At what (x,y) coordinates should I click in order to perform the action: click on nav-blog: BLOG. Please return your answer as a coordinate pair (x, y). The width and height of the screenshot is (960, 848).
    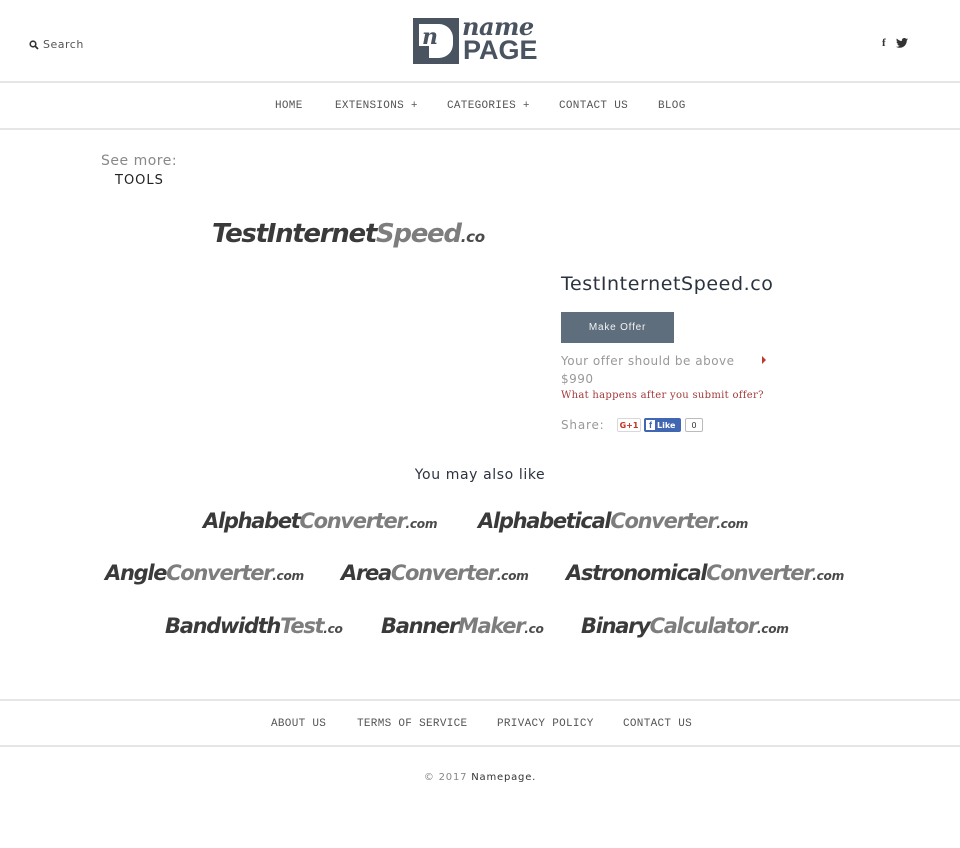
    Looking at the image, I should click on (672, 106).